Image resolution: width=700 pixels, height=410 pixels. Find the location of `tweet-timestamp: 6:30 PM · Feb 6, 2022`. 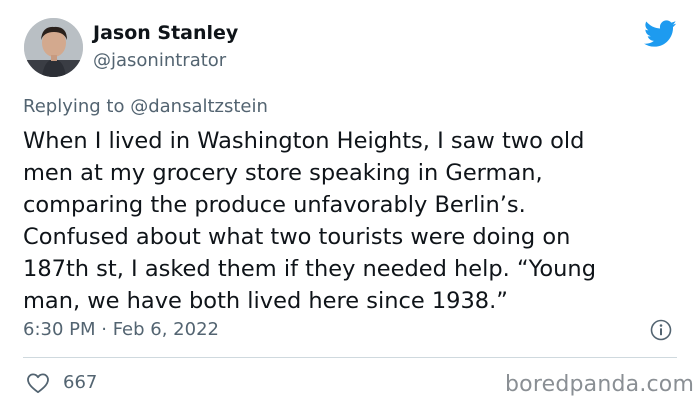

tweet-timestamp: 6:30 PM · Feb 6, 2022 is located at coordinates (121, 329).